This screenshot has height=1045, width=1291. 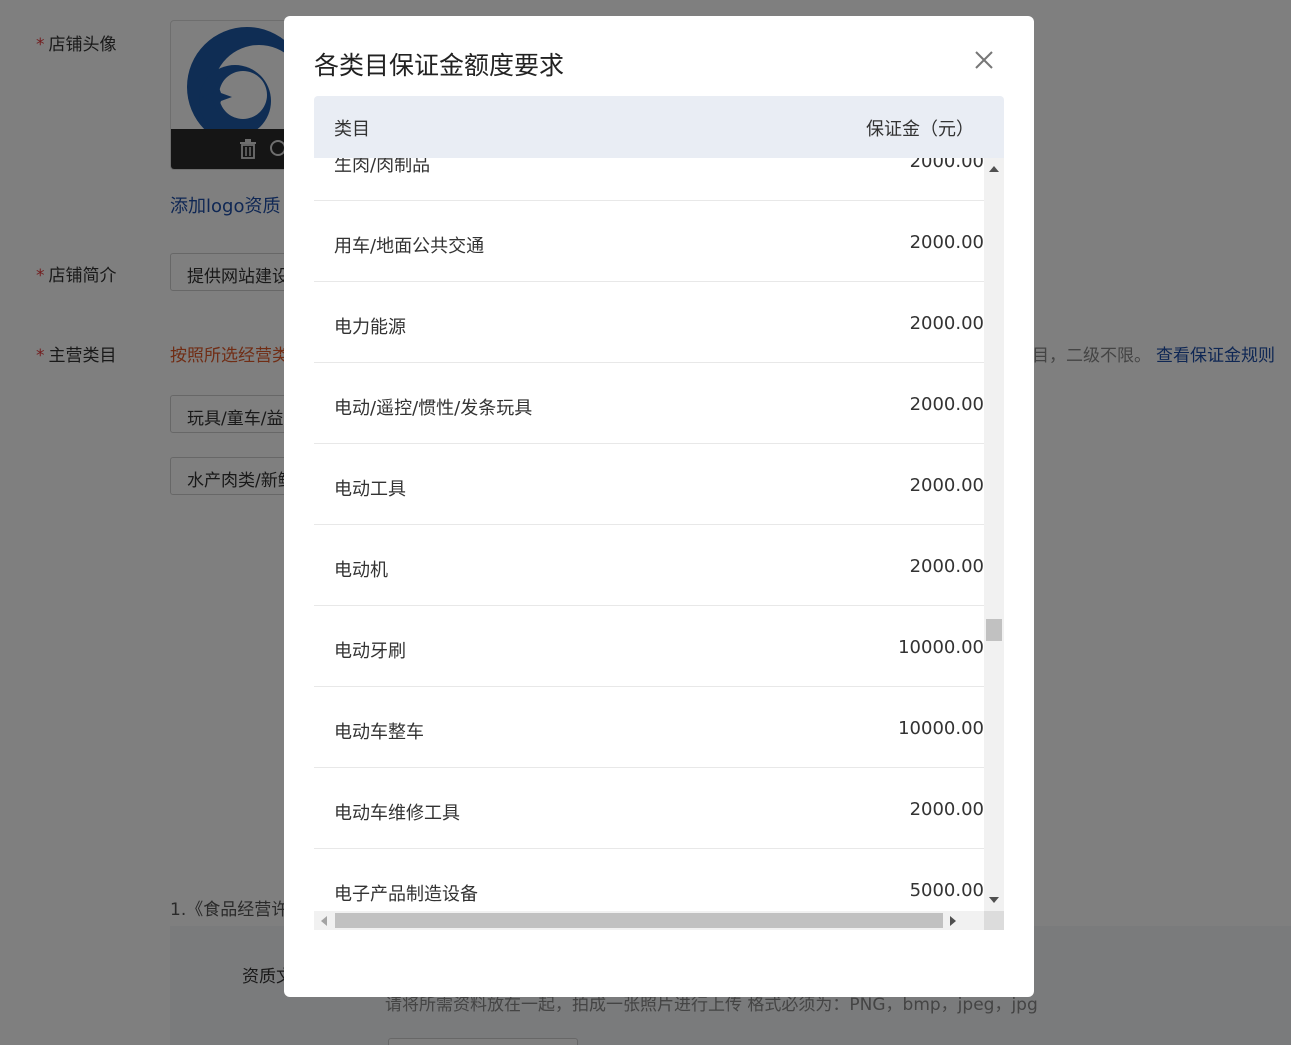 What do you see at coordinates (649, 322) in the screenshot?
I see `table-row: 电力能源 2000.00` at bounding box center [649, 322].